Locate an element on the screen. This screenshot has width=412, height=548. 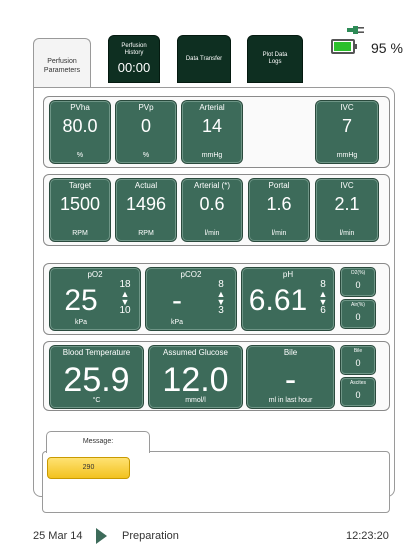
actual-rpm-label: Actual is located at coordinates (146, 185).